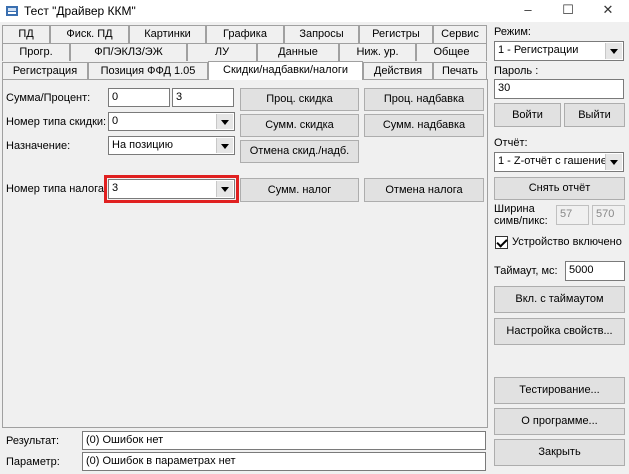 This screenshot has width=629, height=474. I want to click on report-select: 1 - Z-отчёт с гашение, so click(559, 162).